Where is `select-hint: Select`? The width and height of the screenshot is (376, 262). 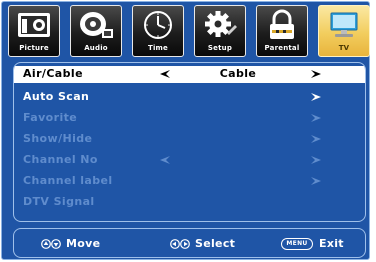
select-hint: Select is located at coordinates (202, 243).